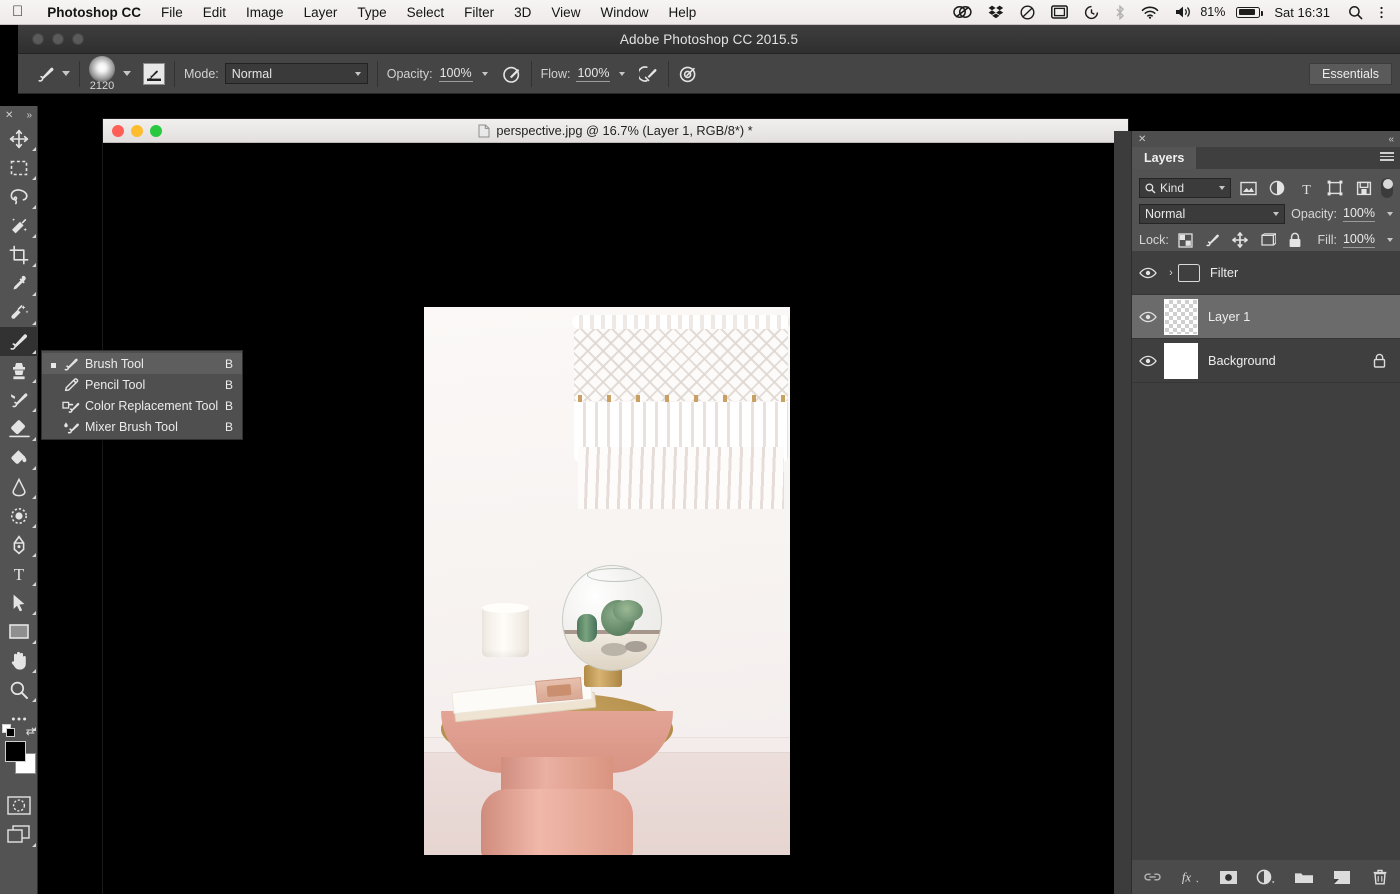 This screenshot has width=1400, height=894. What do you see at coordinates (1389, 240) in the screenshot?
I see `fill-chevron-icon` at bounding box center [1389, 240].